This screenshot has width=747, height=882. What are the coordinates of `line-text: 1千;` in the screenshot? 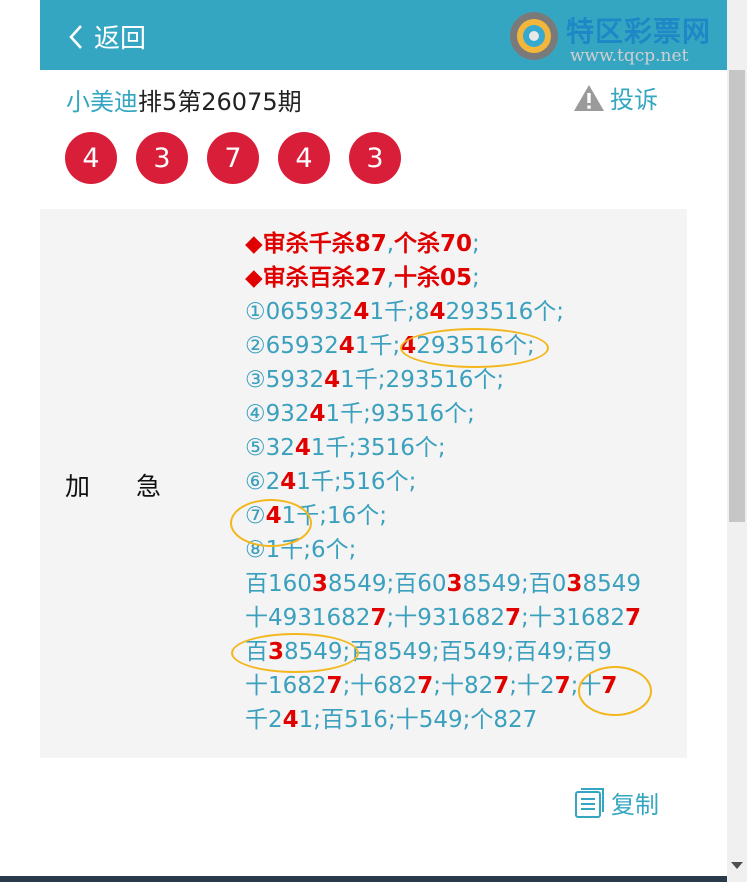 It's located at (377, 346).